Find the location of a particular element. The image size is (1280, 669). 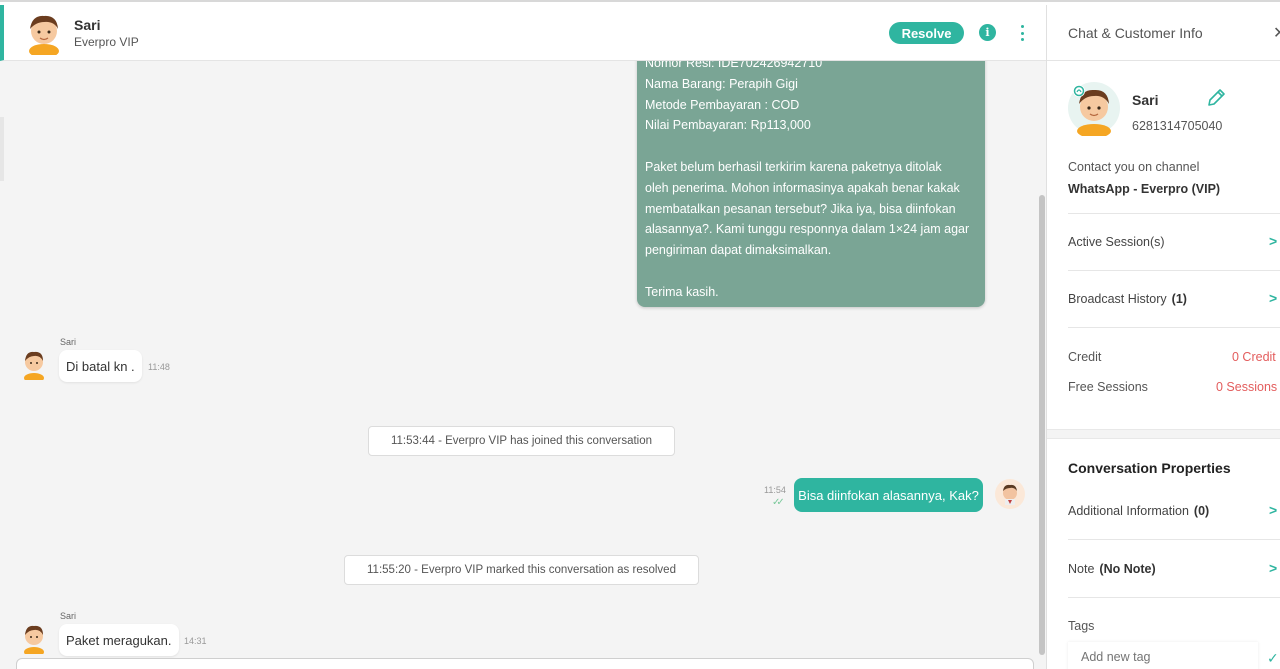

note-row: Note (No Note) is located at coordinates (1174, 569).